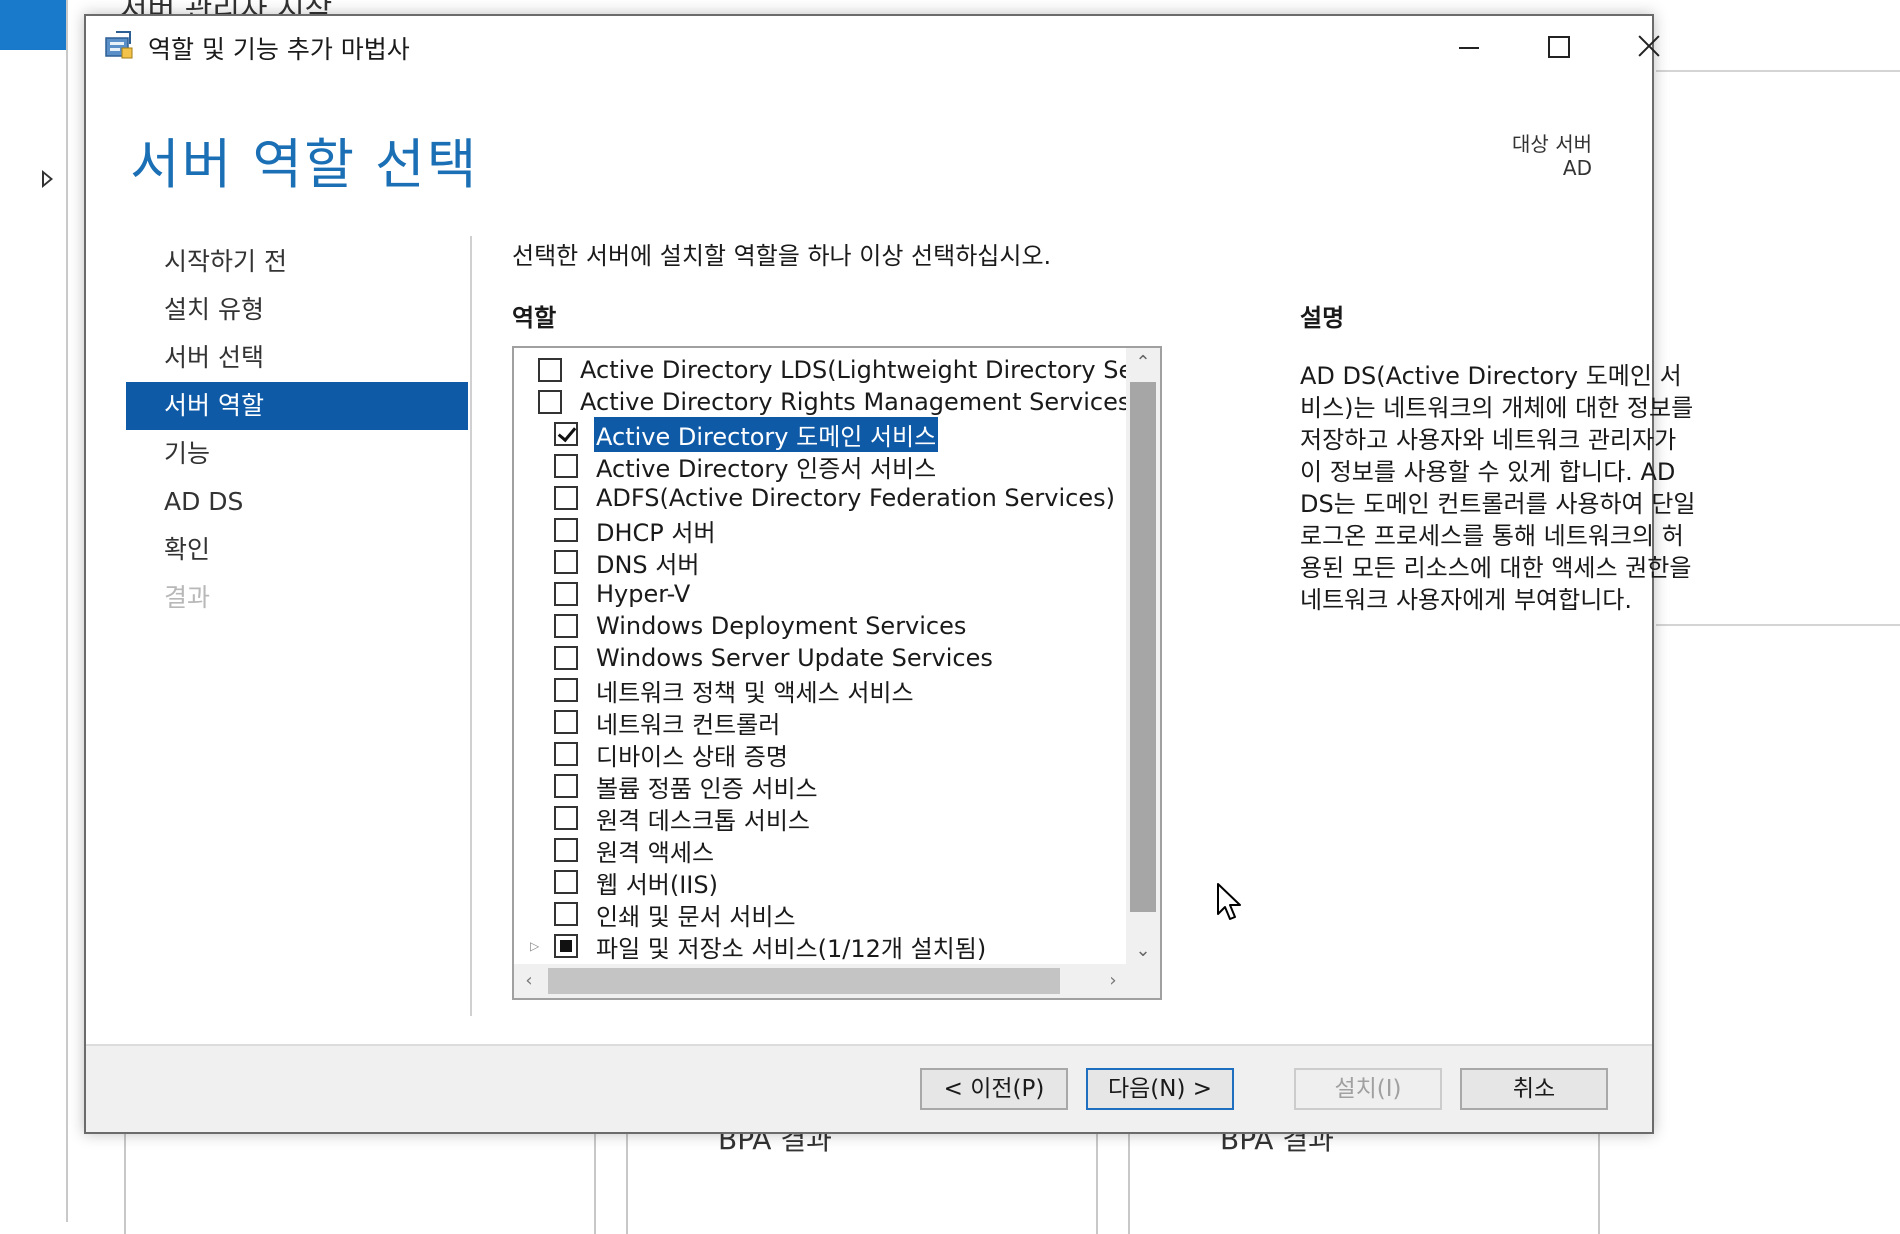 Image resolution: width=1900 pixels, height=1234 pixels. What do you see at coordinates (821, 882) in the screenshot?
I see `role-list-item: 웹 서버(IIS)` at bounding box center [821, 882].